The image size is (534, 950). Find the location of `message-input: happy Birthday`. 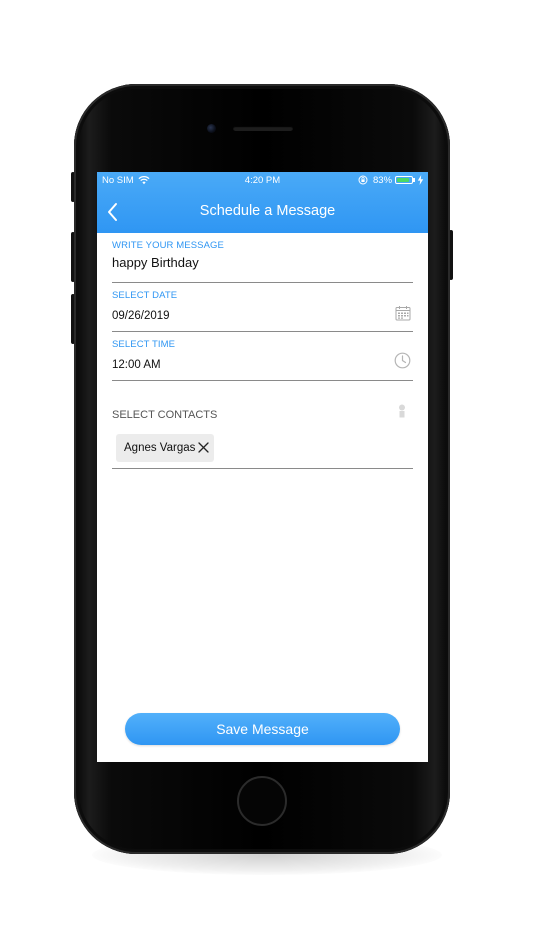

message-input: happy Birthday is located at coordinates (155, 262).